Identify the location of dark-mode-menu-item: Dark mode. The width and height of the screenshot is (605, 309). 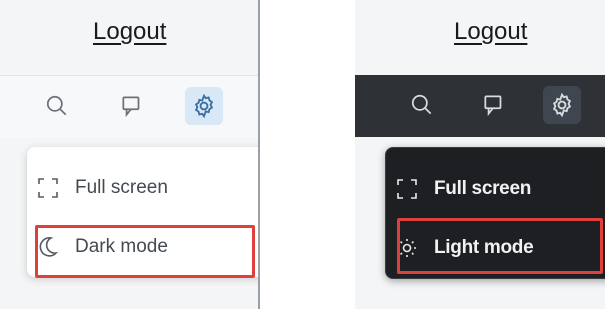
(142, 247).